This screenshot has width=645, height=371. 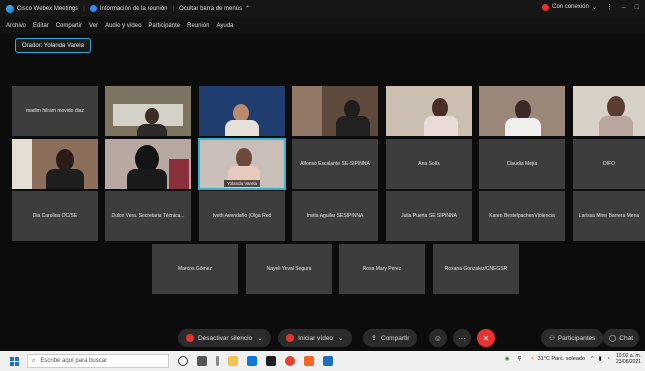 I want to click on people-icon: ⚲, so click(x=520, y=359).